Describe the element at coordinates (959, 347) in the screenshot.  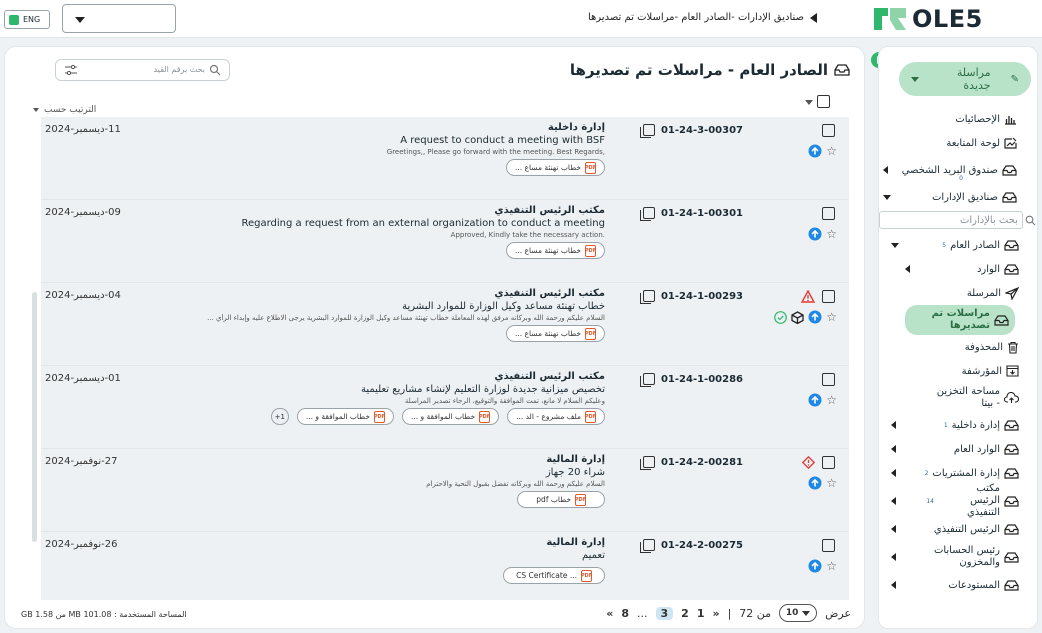
I see `sidebar-item-deleted: المحذوفة` at that location.